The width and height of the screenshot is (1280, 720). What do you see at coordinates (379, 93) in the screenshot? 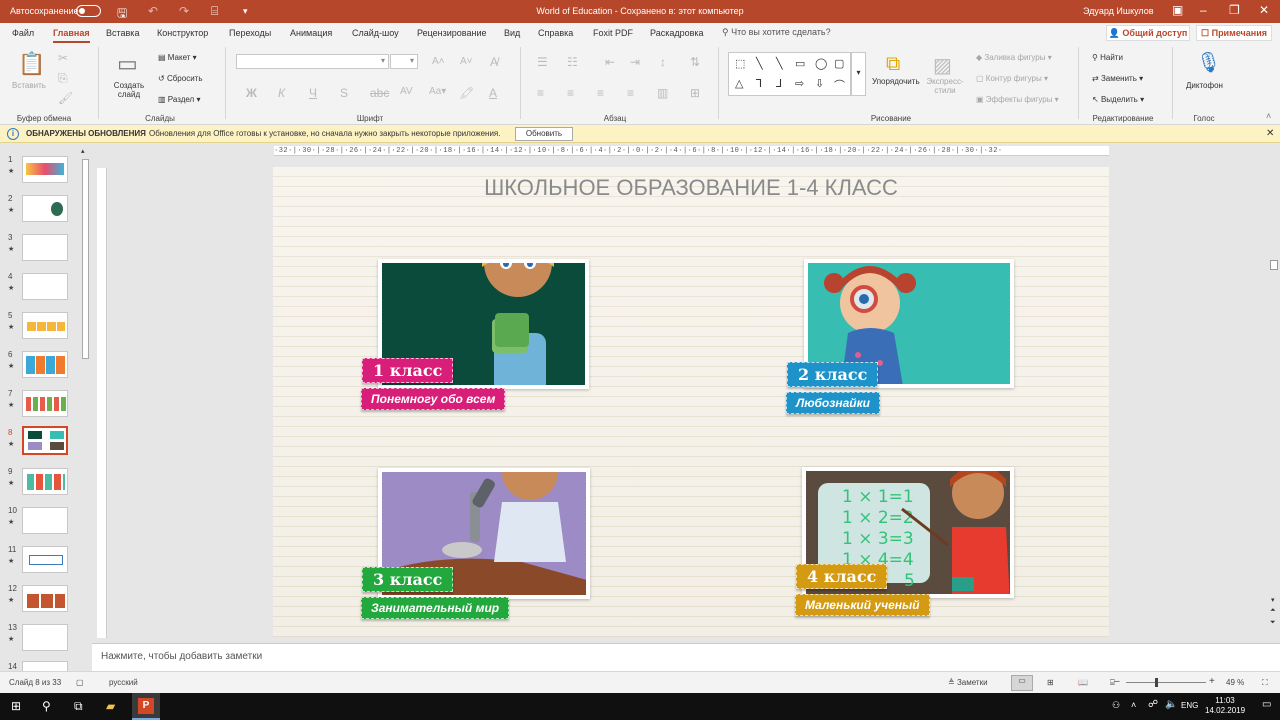
I see `strikethrough-icon: abc` at bounding box center [379, 93].